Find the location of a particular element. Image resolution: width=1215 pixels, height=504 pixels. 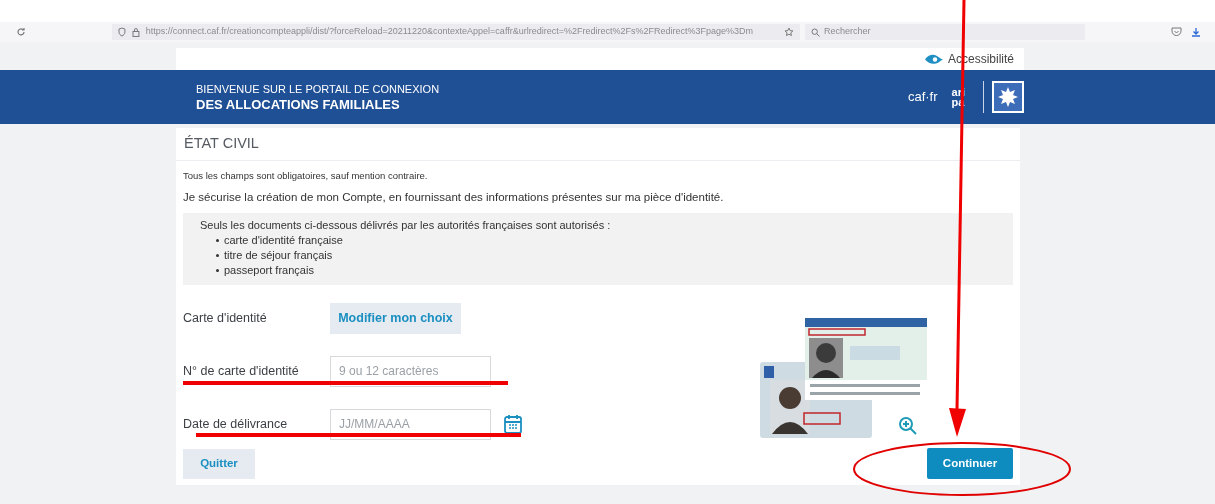

zoom-in-icon is located at coordinates (908, 425).